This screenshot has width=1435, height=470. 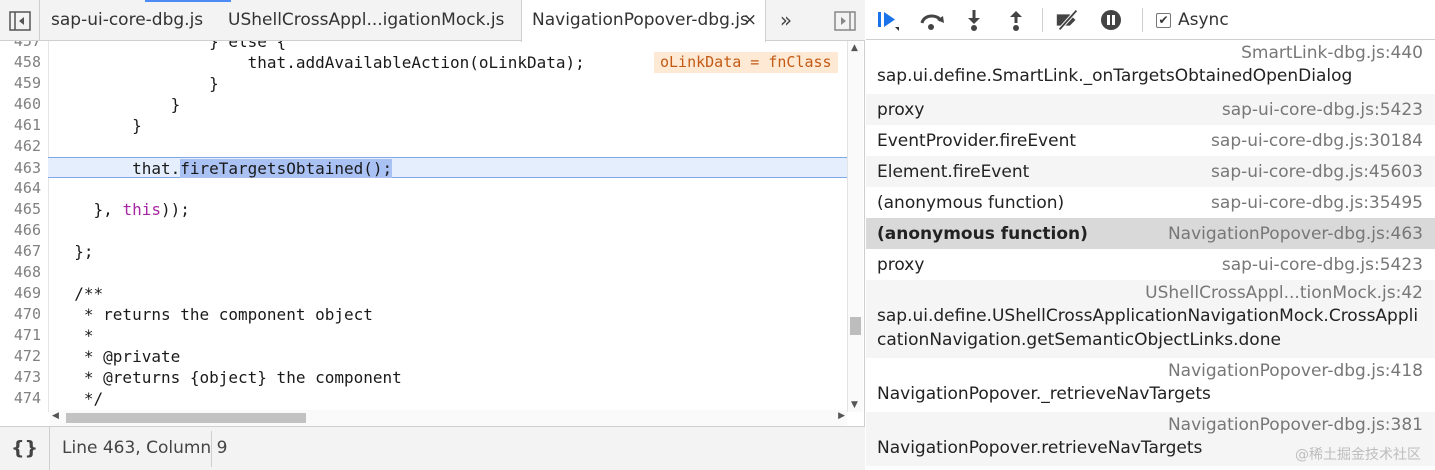 I want to click on code-line: 467 };, so click(x=424, y=251).